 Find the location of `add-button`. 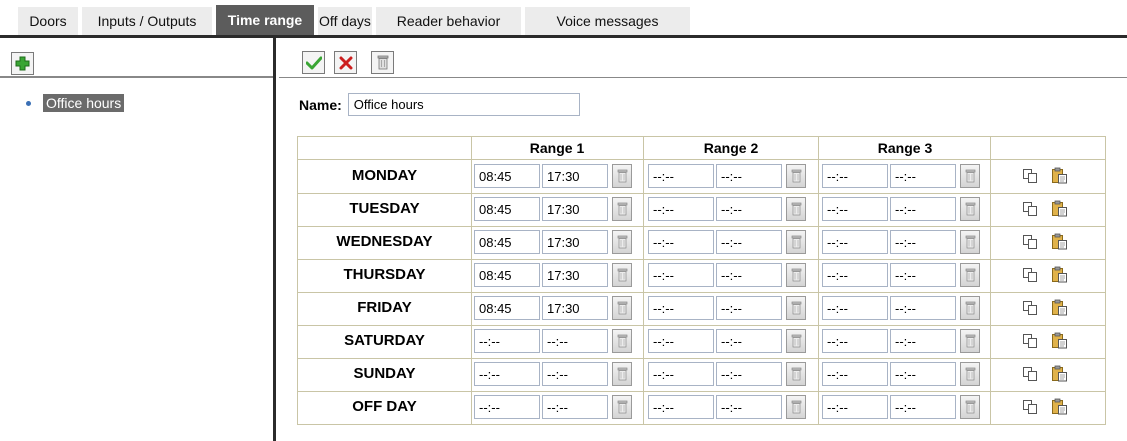

add-button is located at coordinates (22, 63).